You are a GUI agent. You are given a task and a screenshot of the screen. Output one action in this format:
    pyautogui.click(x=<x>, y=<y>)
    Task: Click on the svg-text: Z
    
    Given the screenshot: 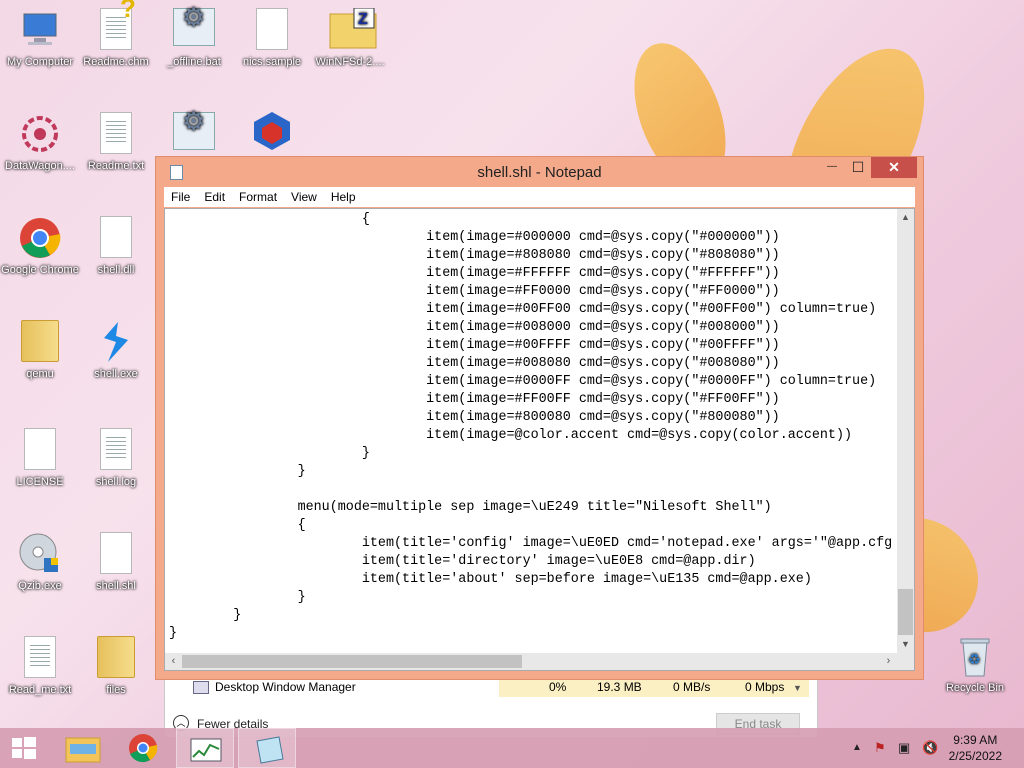 What is the action you would take?
    pyautogui.click(x=363, y=19)
    